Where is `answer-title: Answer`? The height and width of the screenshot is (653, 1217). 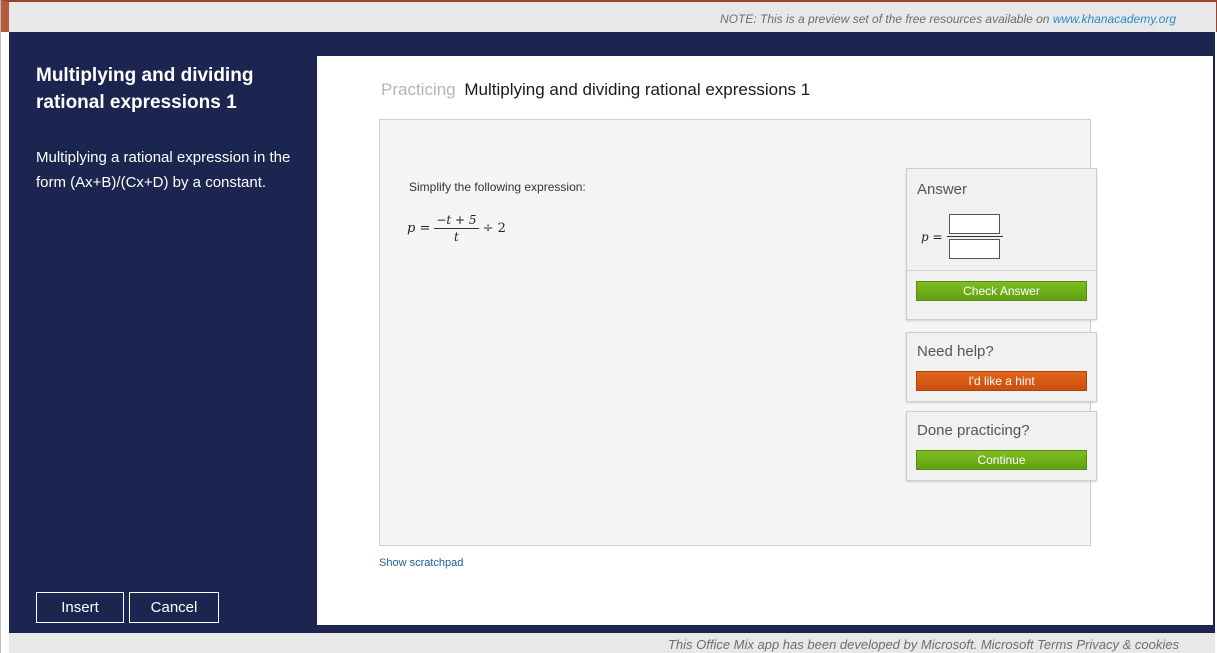
answer-title: Answer is located at coordinates (942, 189).